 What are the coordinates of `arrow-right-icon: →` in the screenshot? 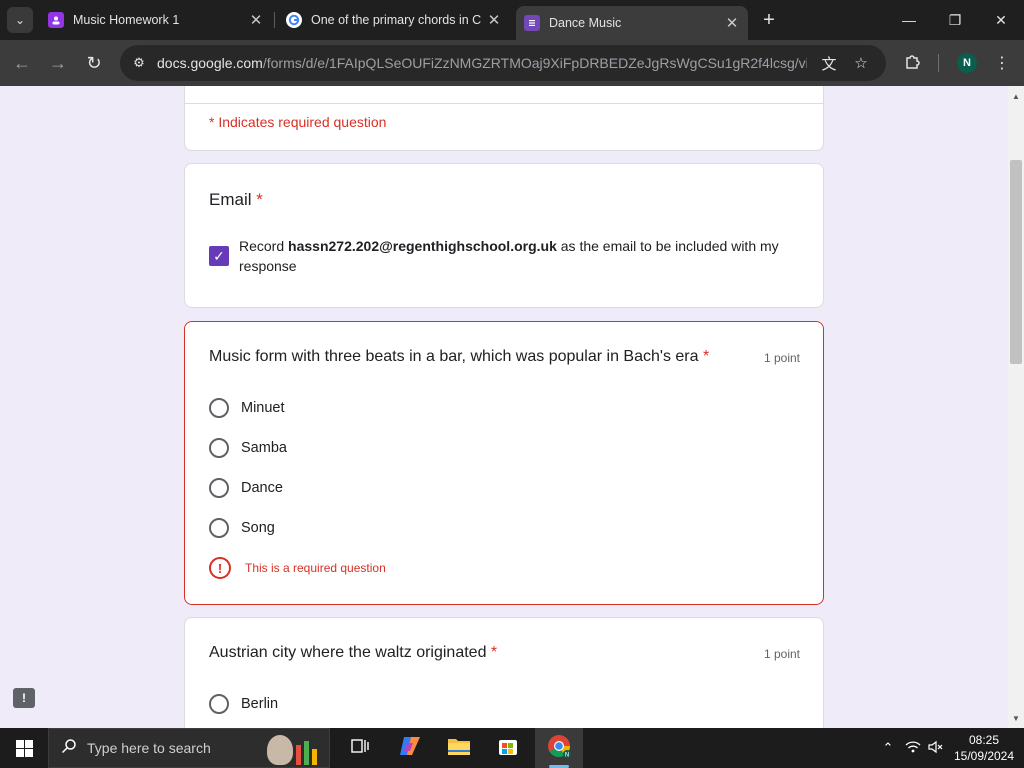 It's located at (58, 62).